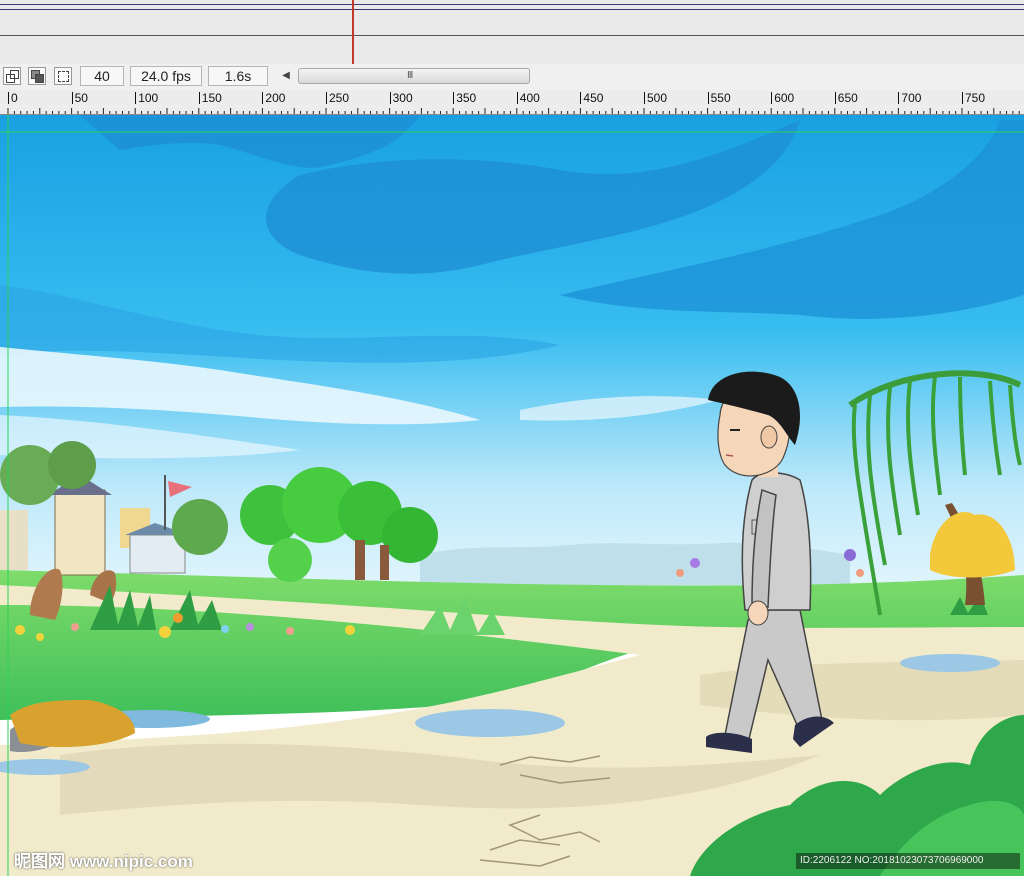 The width and height of the screenshot is (1024, 876). Describe the element at coordinates (973, 98) in the screenshot. I see `ruler-label: 750` at that location.